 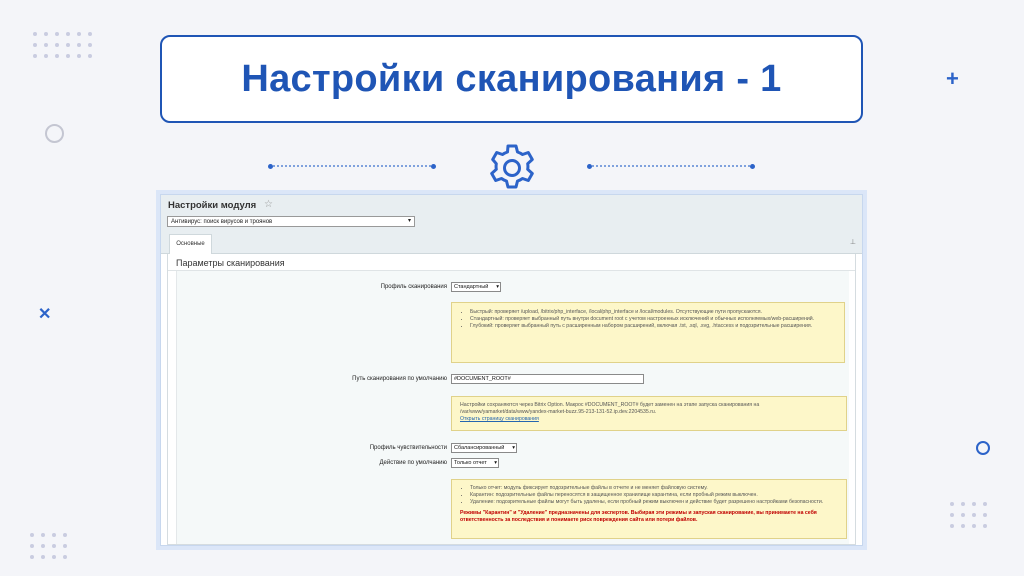 I want to click on scan-path-label: Путь сканирования по умолчанию, so click(x=399, y=379).